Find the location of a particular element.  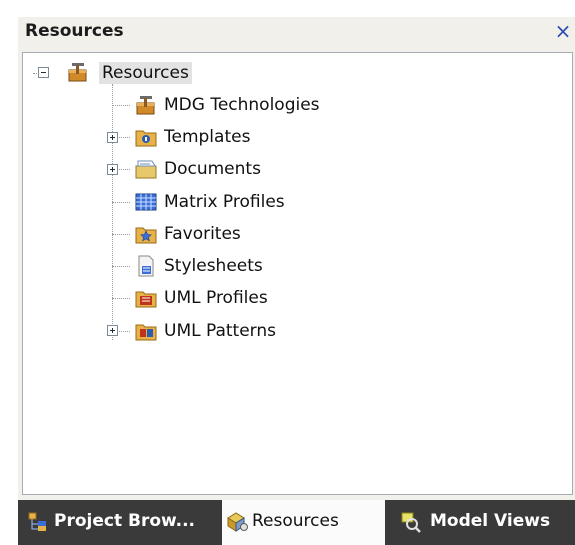

tree-node-label: Templates is located at coordinates (207, 137).